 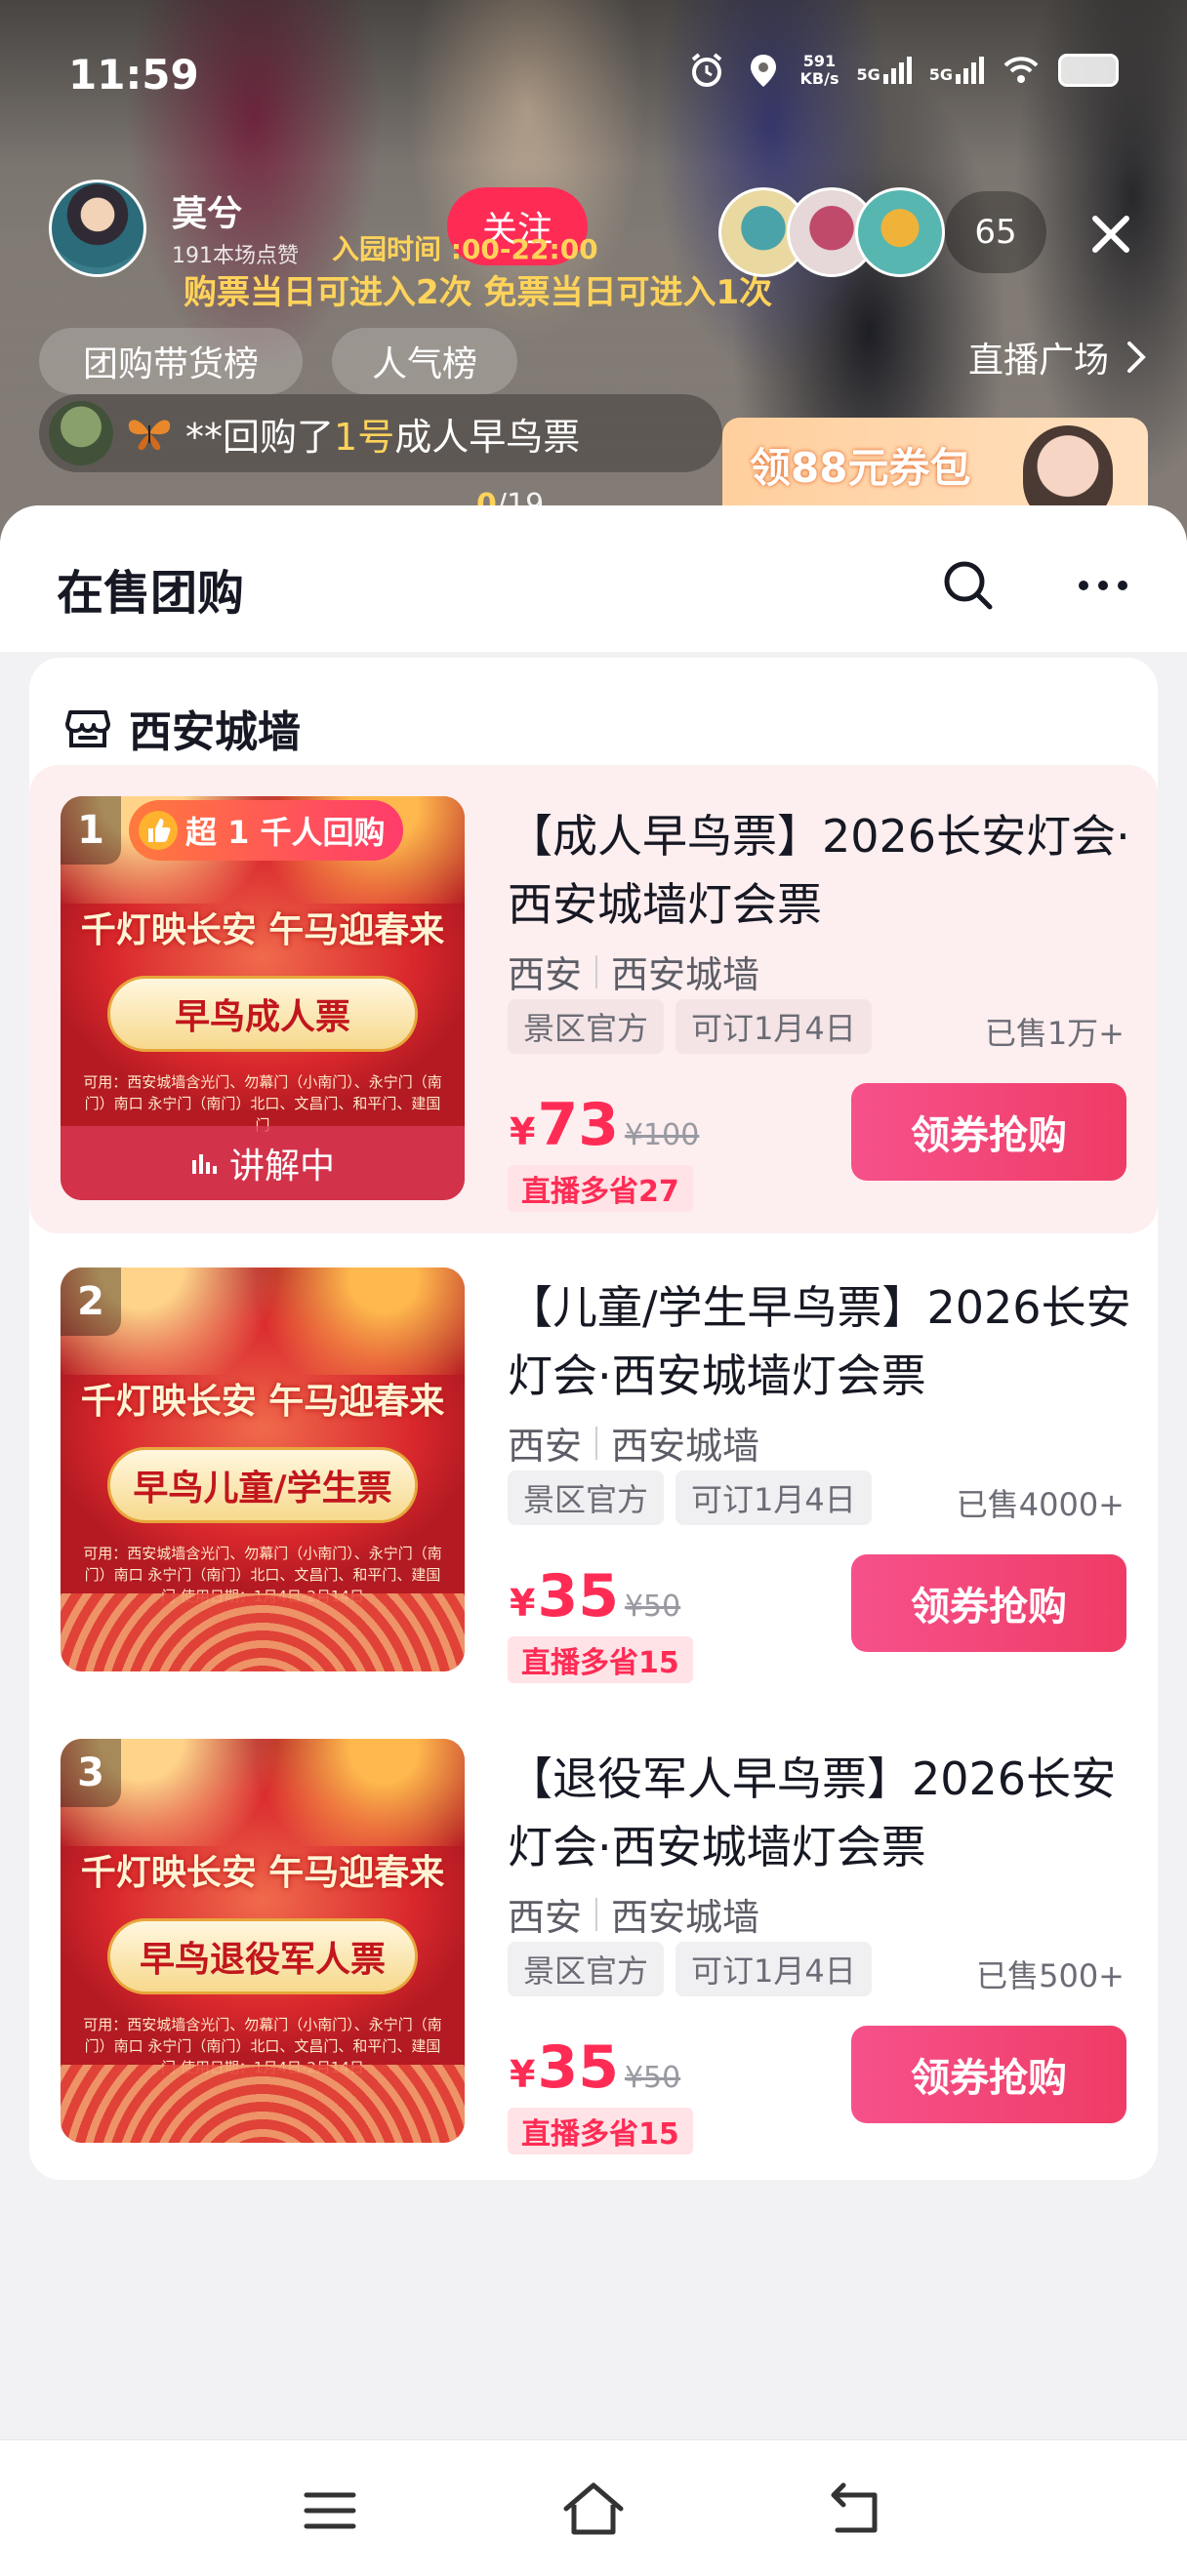 What do you see at coordinates (820, 870) in the screenshot?
I see `product-title: 【成人早鸟票】2026长安灯会·西安城墙灯会票` at bounding box center [820, 870].